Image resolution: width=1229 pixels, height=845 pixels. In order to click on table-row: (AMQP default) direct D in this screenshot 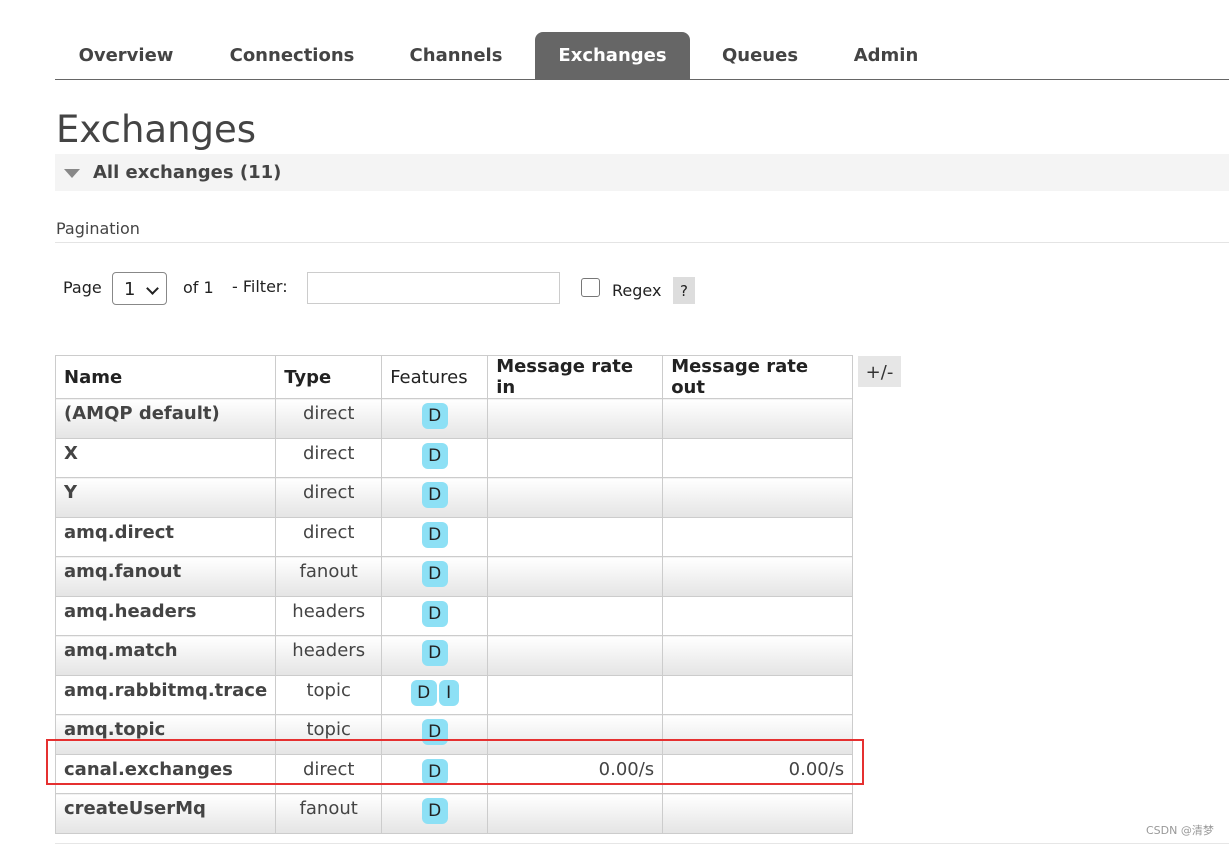, I will do `click(454, 418)`.